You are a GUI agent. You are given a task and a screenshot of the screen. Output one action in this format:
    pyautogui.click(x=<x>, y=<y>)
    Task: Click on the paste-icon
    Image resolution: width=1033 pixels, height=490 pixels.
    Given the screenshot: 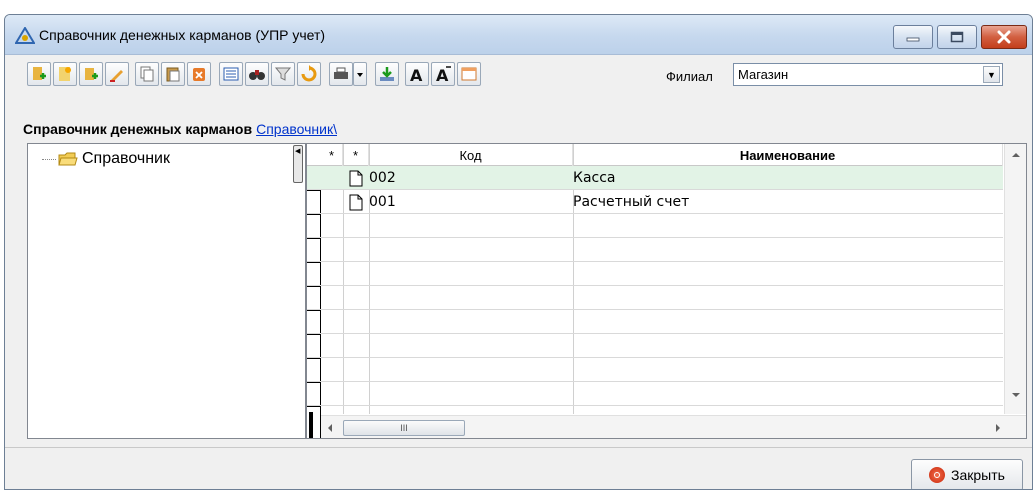 What is the action you would take?
    pyautogui.click(x=173, y=74)
    